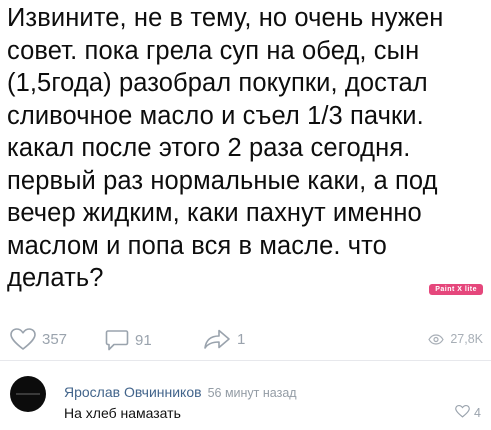  I want to click on comment-header: Ярослав Овчинников 56 минут назад, so click(180, 392).